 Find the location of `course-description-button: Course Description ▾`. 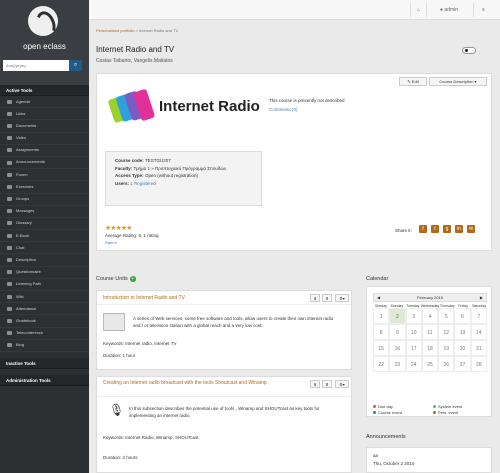

course-description-button: Course Description ▾ is located at coordinates (458, 81).